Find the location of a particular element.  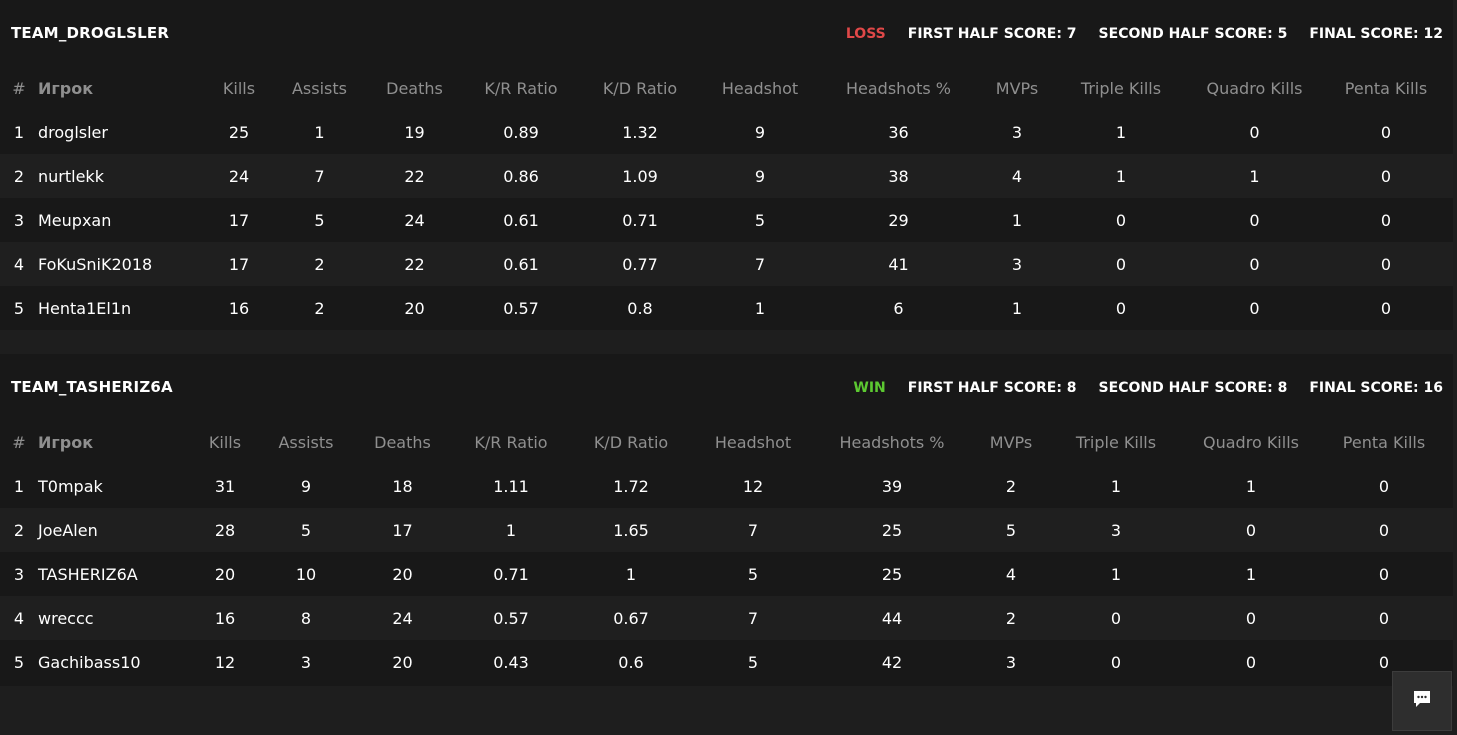

headshots-percent-cell: 42 is located at coordinates (892, 662).